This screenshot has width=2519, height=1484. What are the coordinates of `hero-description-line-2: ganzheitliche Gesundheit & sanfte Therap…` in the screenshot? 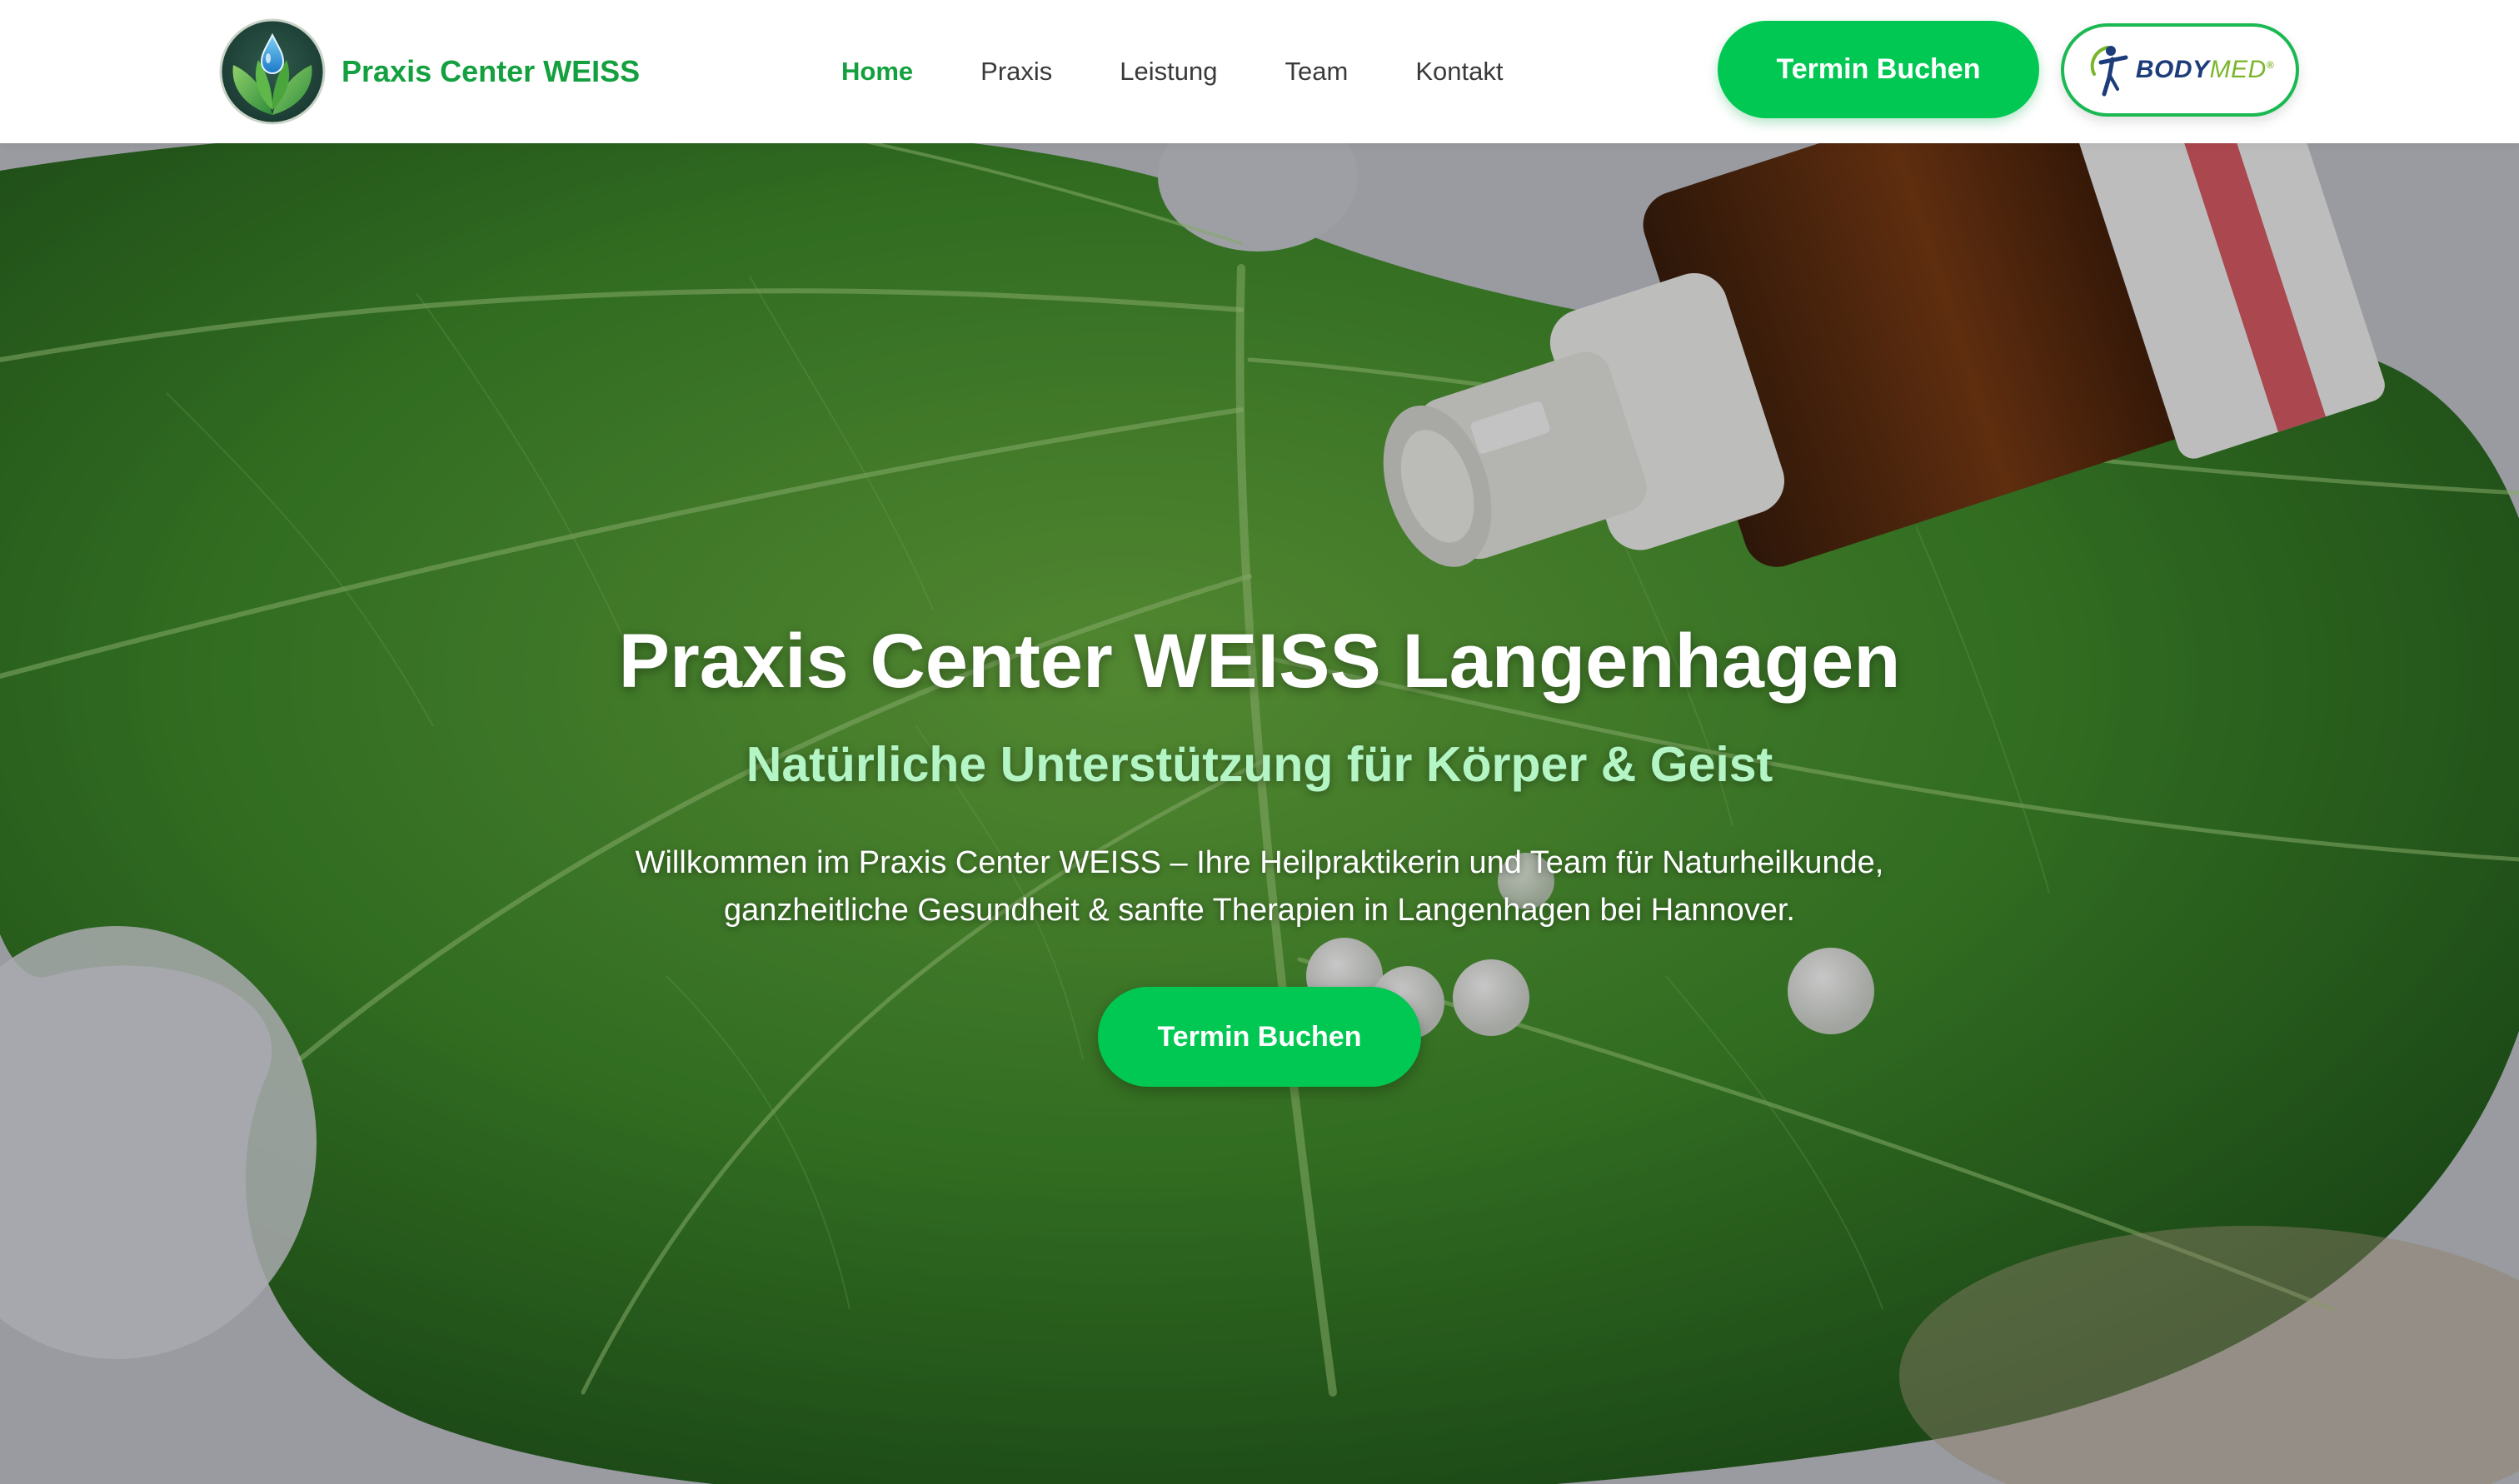 It's located at (1259, 910).